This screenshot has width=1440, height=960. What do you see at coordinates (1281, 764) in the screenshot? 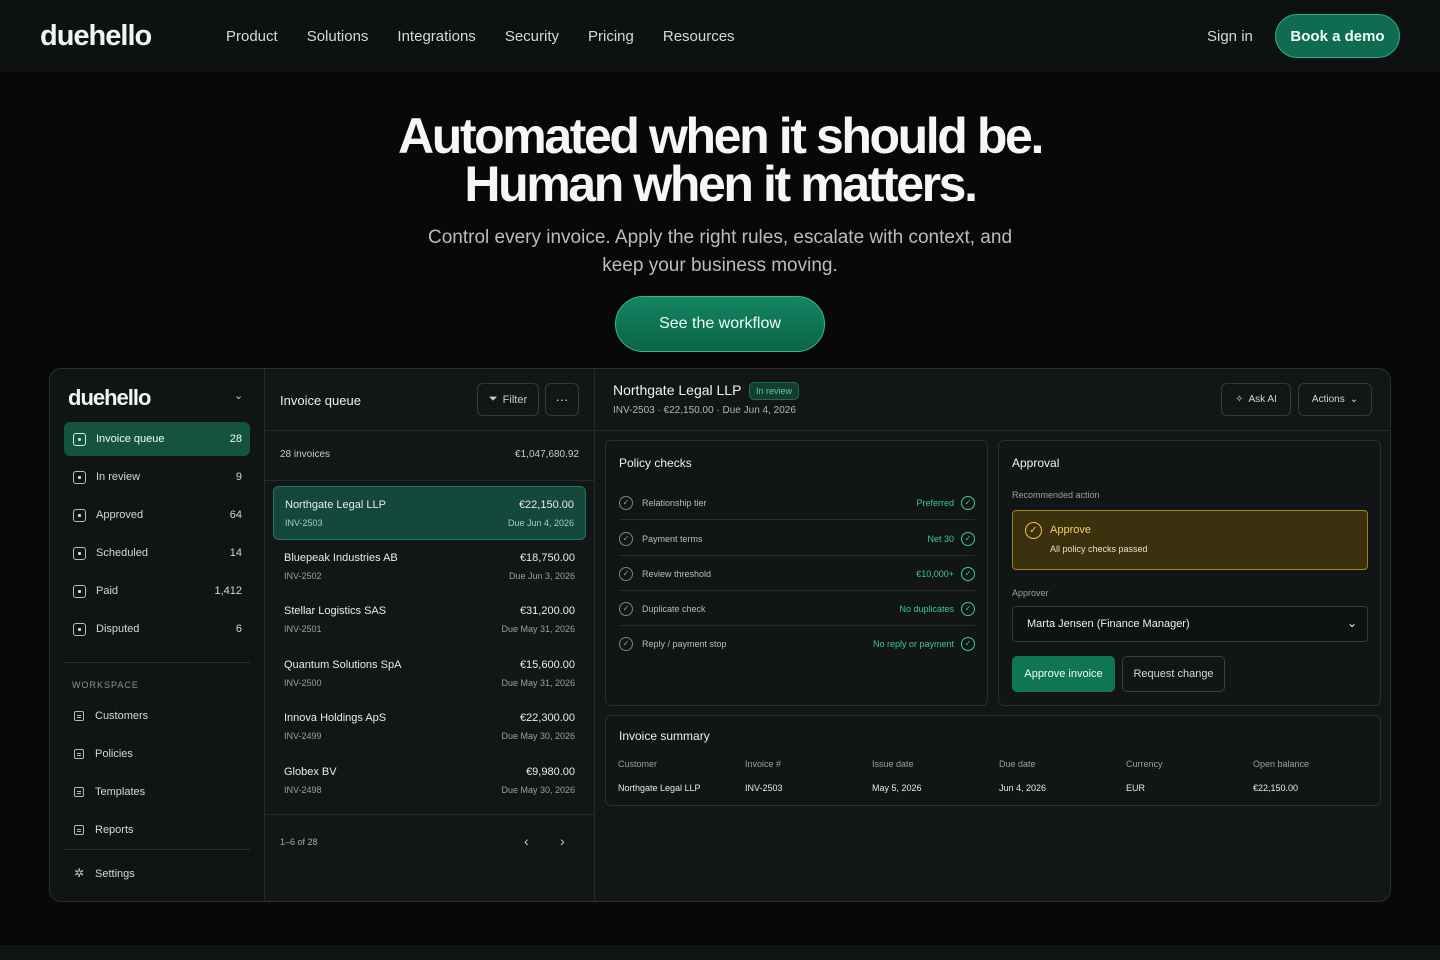
I see `summary-head: Open balance` at bounding box center [1281, 764].